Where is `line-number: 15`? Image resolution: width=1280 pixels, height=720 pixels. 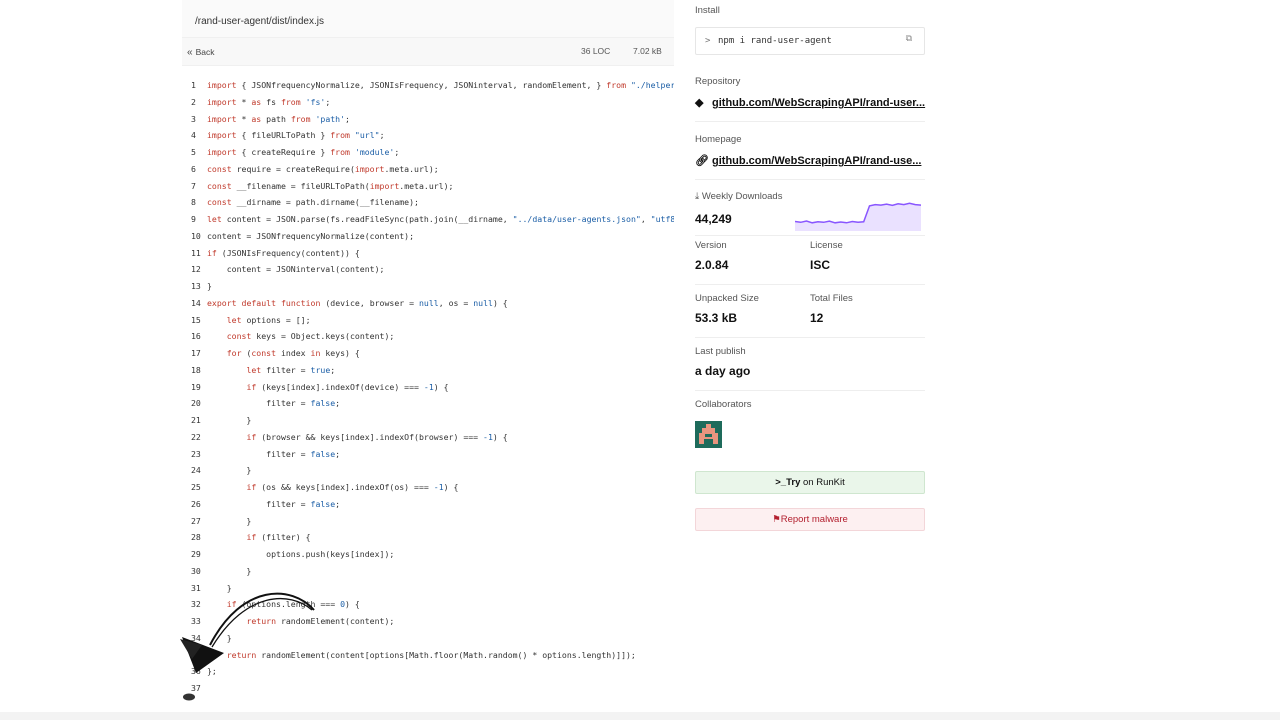
line-number: 15 is located at coordinates (196, 319).